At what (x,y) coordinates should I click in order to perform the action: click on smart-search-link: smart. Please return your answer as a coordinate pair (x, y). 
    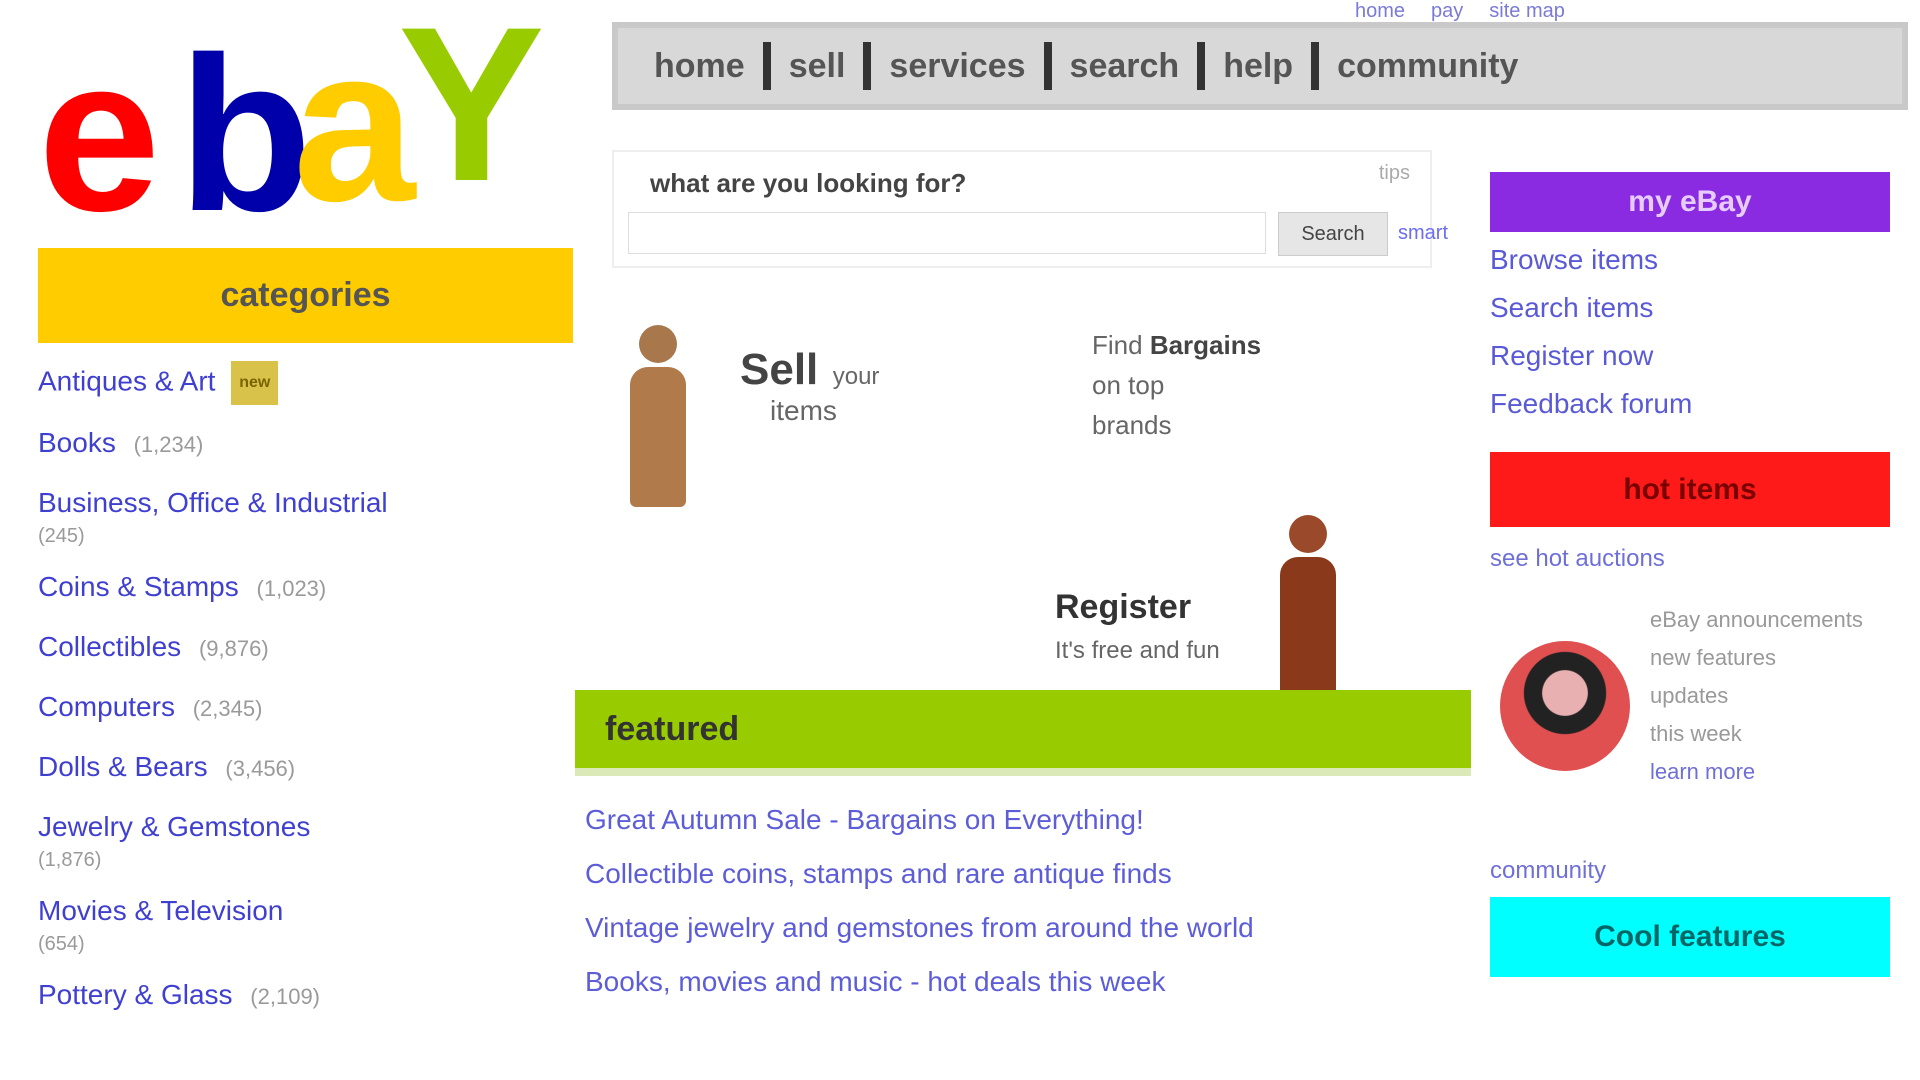
    Looking at the image, I should click on (1423, 233).